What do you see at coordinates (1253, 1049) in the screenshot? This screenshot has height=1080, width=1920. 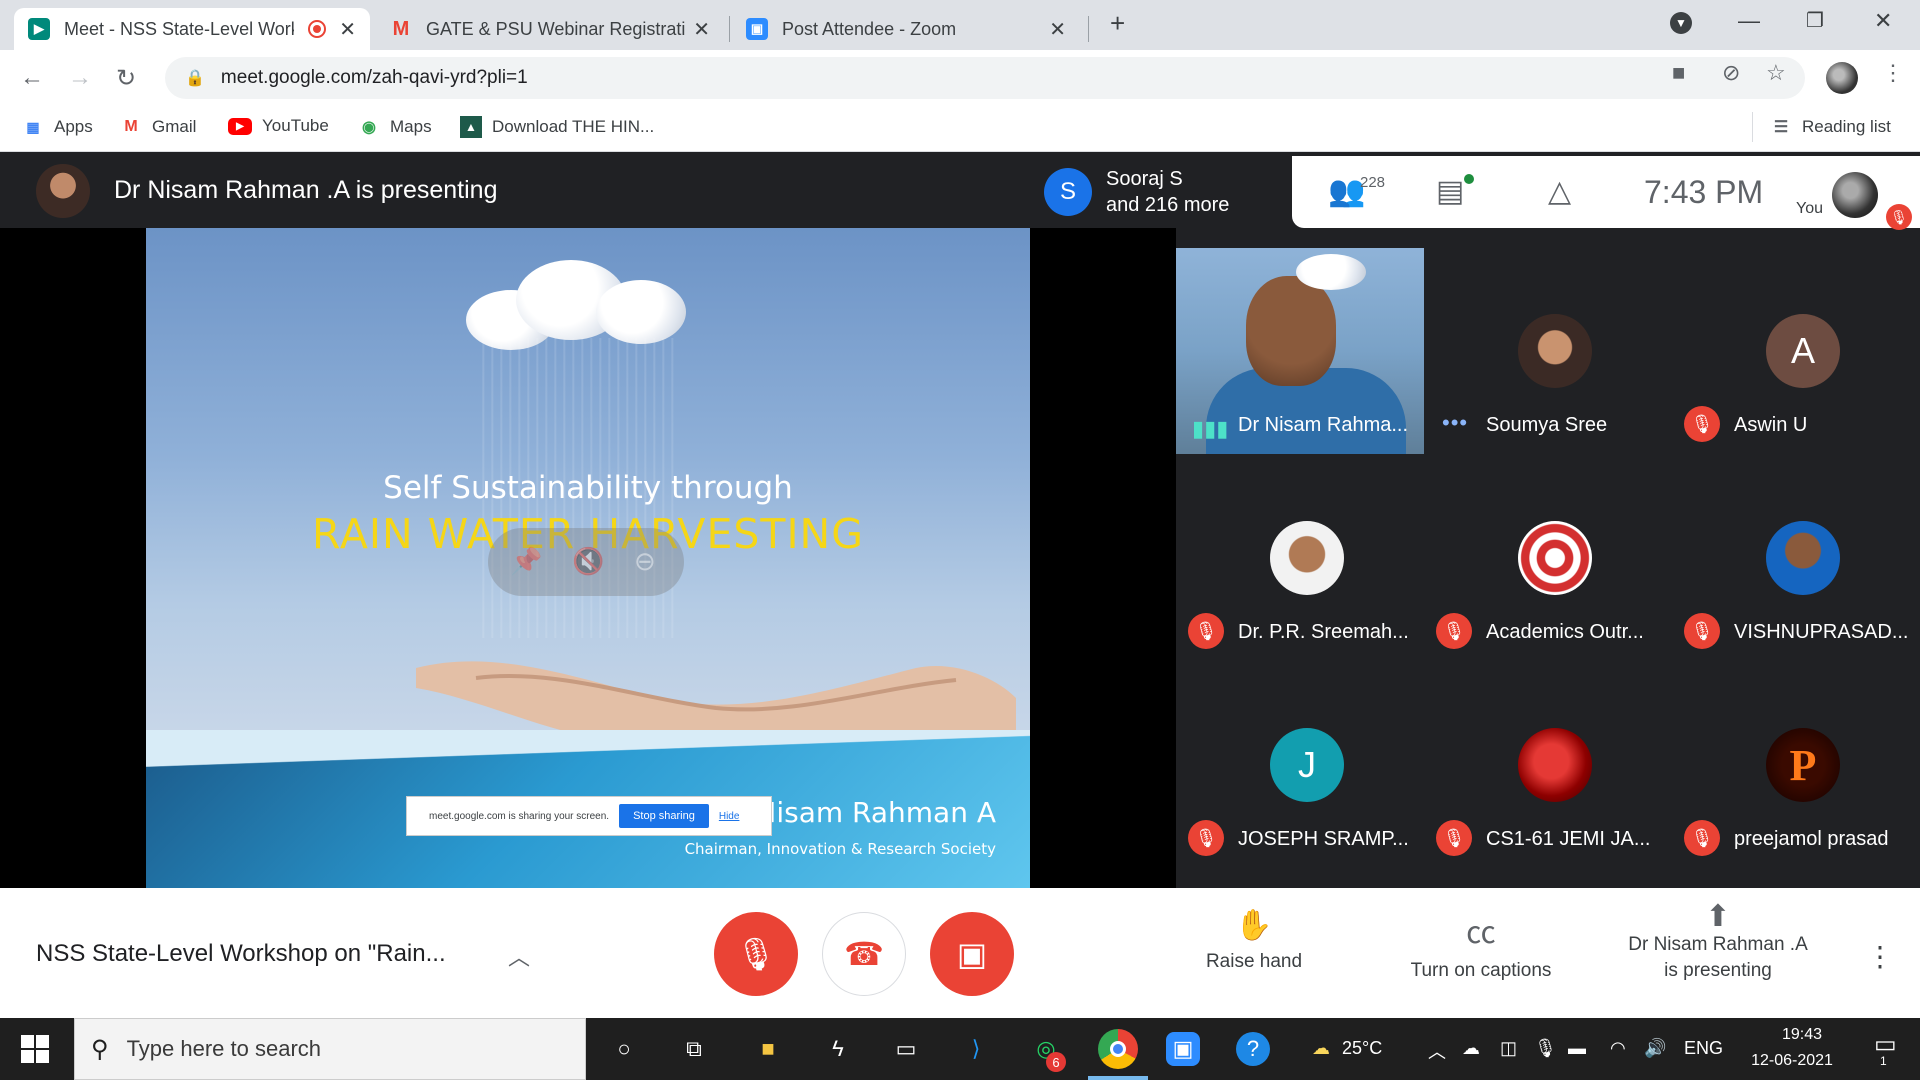 I see `help-icon: ?` at bounding box center [1253, 1049].